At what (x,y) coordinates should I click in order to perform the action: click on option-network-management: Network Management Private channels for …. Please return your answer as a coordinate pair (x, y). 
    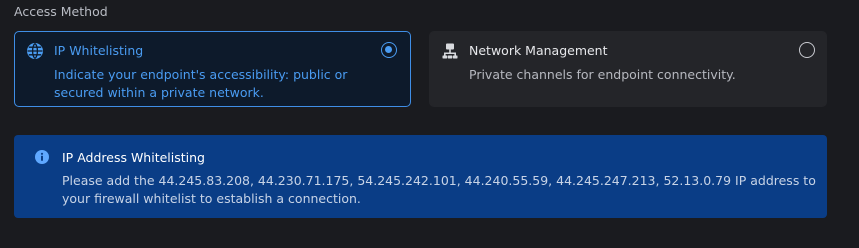
    Looking at the image, I should click on (628, 69).